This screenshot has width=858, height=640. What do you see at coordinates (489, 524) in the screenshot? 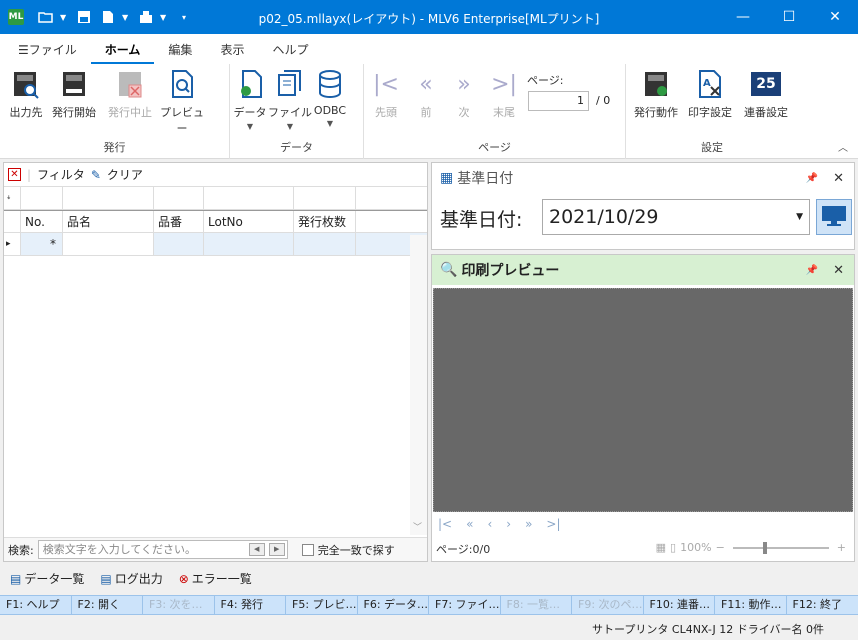
I see `prev-icon: ‹` at bounding box center [489, 524].